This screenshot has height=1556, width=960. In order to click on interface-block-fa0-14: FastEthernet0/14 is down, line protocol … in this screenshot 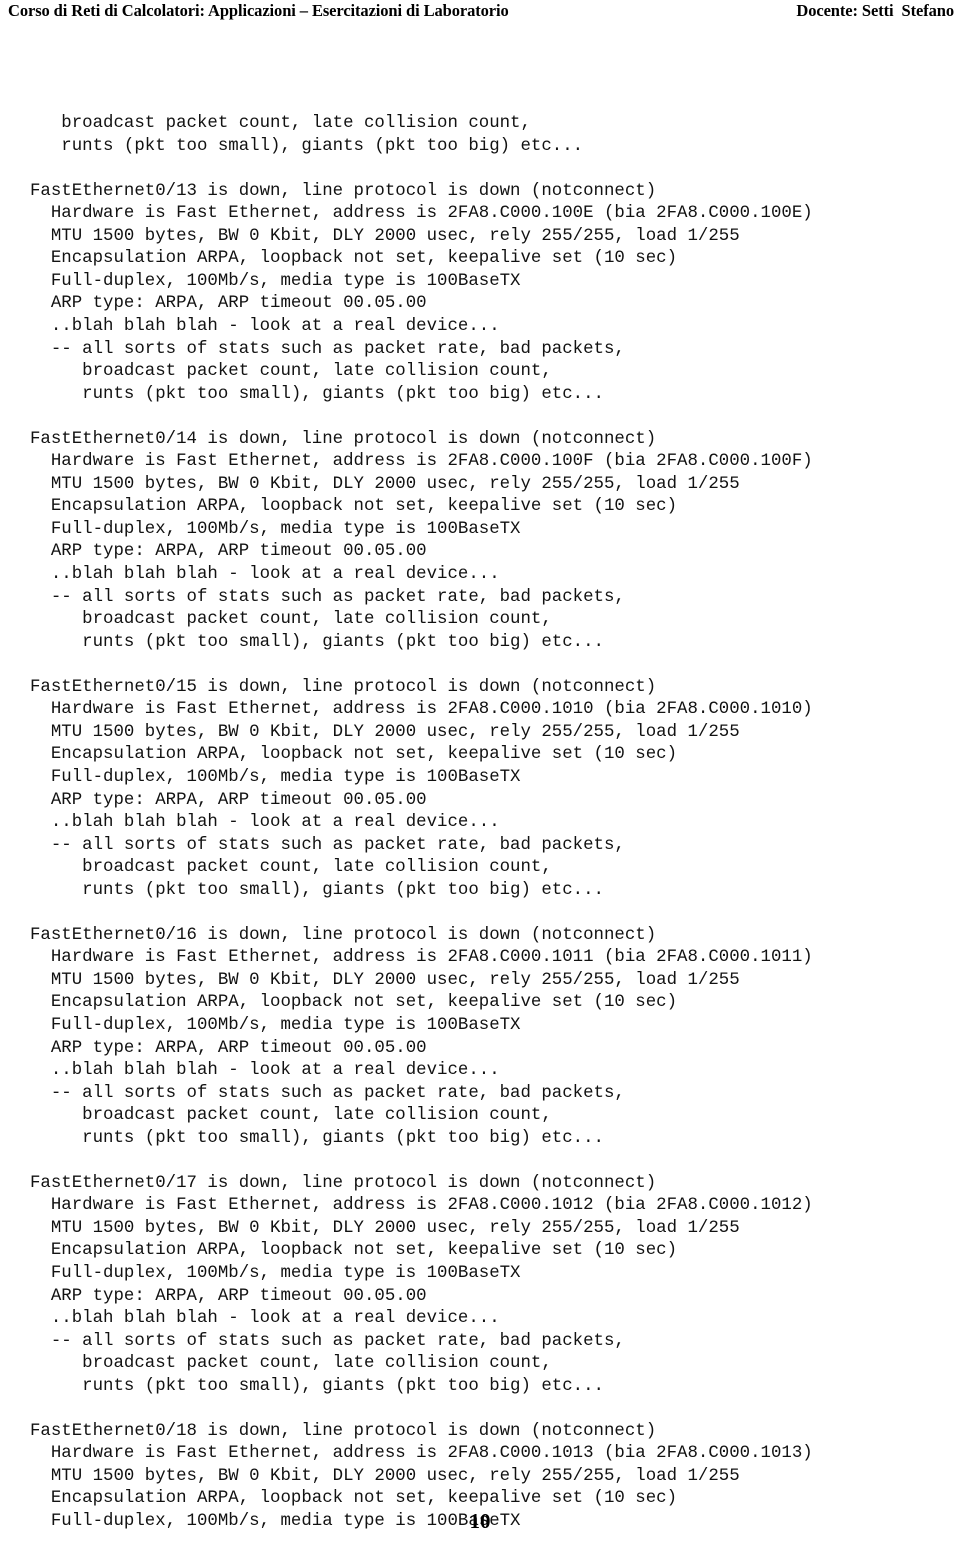, I will do `click(486, 541)`.